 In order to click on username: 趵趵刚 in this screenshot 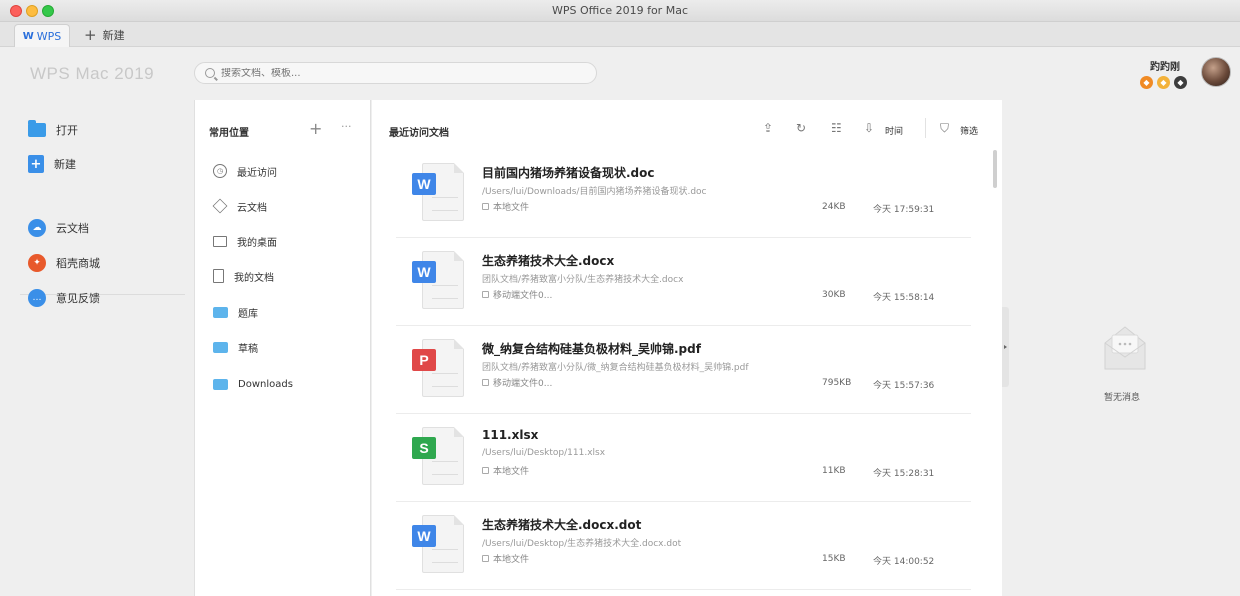, I will do `click(1165, 65)`.